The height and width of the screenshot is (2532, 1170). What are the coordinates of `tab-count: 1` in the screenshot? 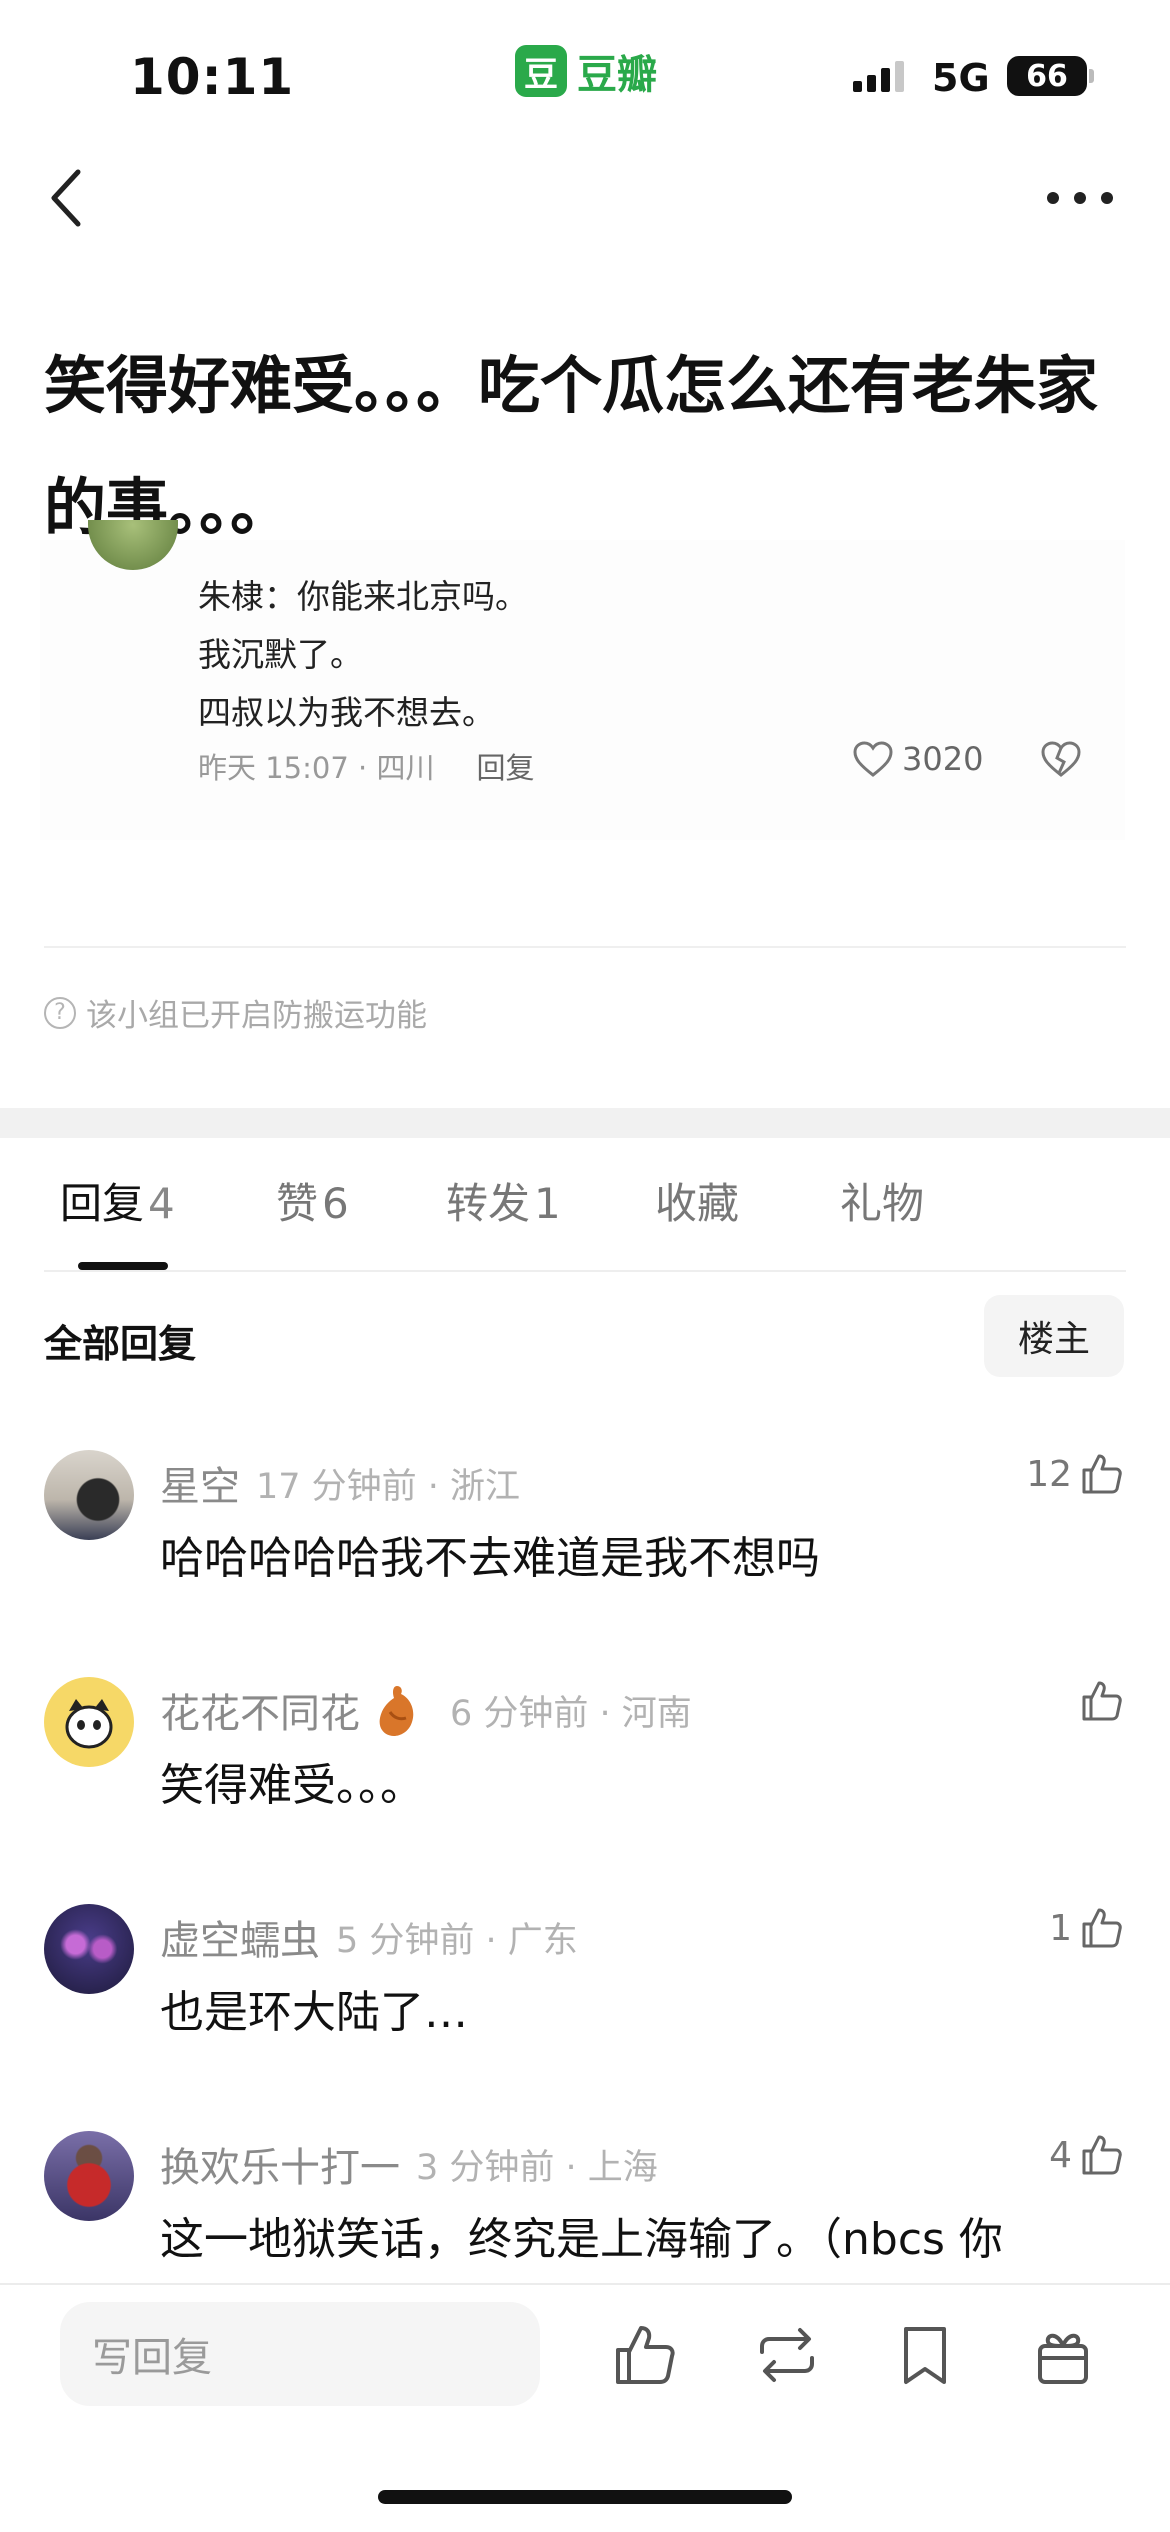 It's located at (547, 1203).